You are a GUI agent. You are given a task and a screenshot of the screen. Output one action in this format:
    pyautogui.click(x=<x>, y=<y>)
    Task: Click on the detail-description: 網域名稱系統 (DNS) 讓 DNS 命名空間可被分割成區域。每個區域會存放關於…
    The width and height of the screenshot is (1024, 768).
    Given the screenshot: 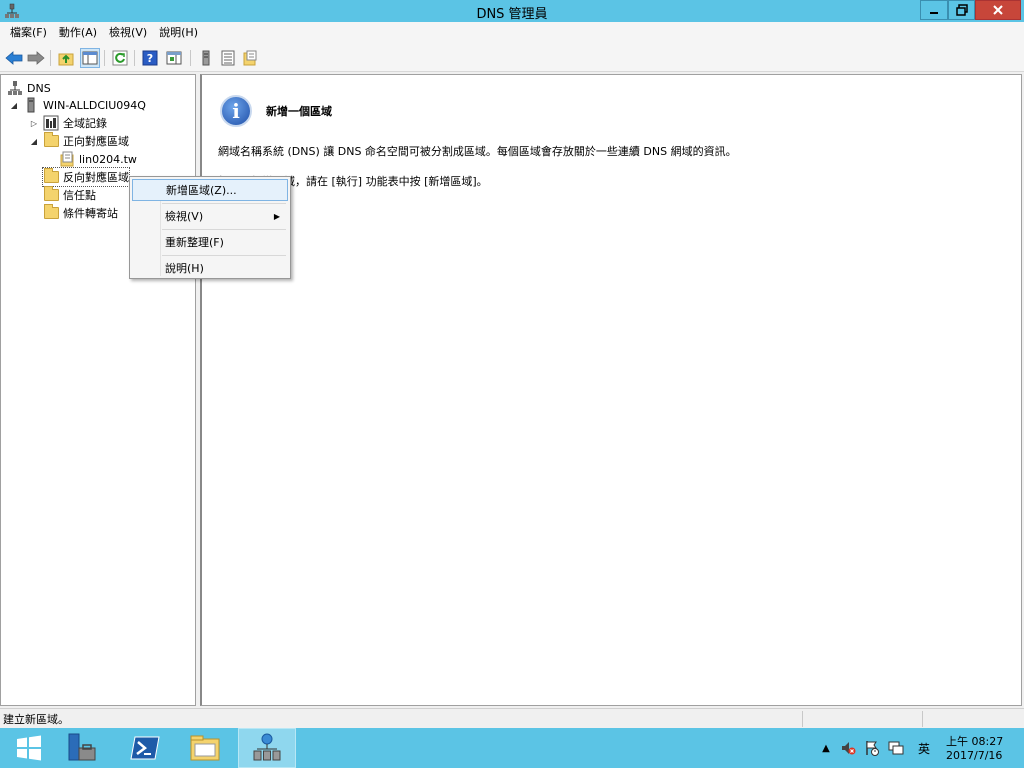 What is the action you would take?
    pyautogui.click(x=477, y=151)
    